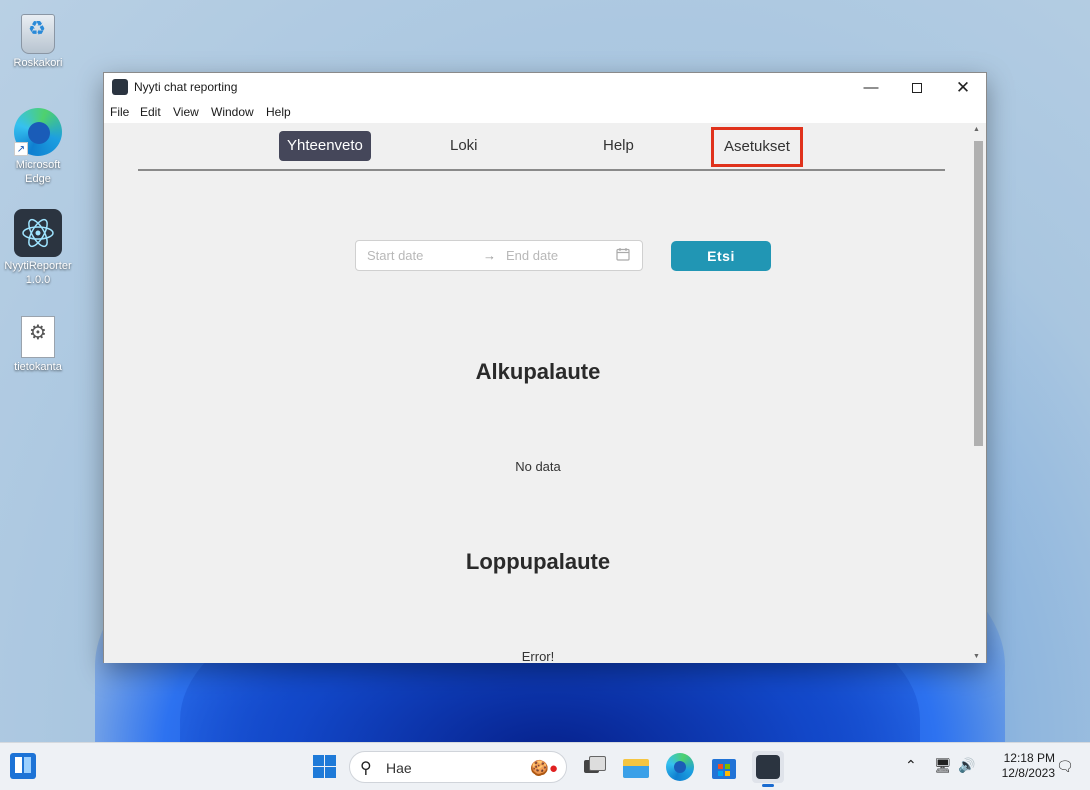 The height and width of the screenshot is (790, 1090). What do you see at coordinates (545, 87) in the screenshot?
I see `title-bar: Nyyti chat reporting — ✕` at bounding box center [545, 87].